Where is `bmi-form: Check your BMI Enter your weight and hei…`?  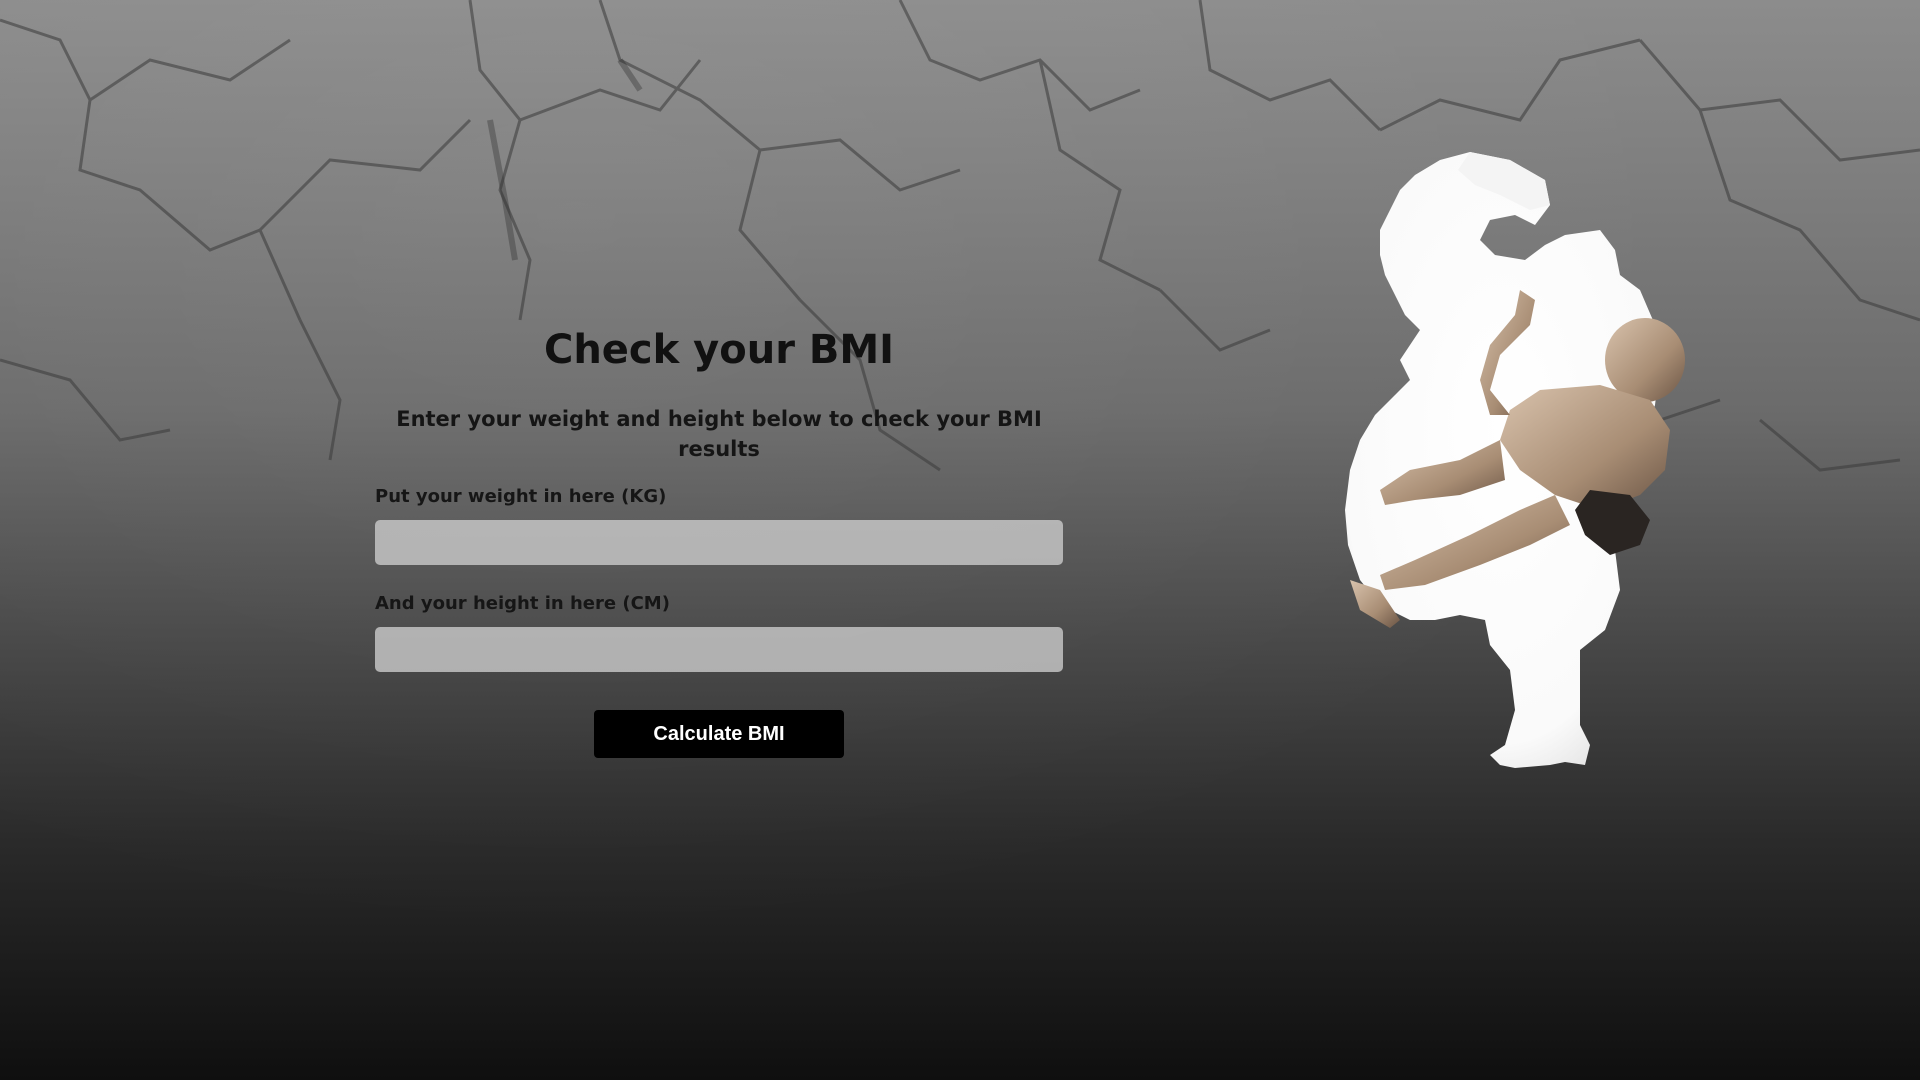 bmi-form: Check your BMI Enter your weight and hei… is located at coordinates (719, 539).